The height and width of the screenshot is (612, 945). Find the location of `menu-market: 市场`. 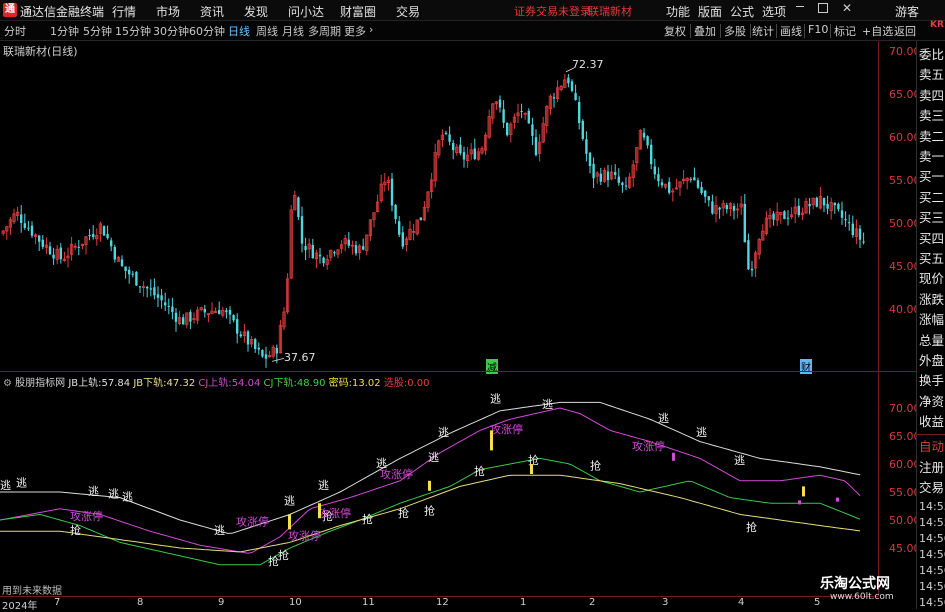

menu-market: 市场 is located at coordinates (168, 11).